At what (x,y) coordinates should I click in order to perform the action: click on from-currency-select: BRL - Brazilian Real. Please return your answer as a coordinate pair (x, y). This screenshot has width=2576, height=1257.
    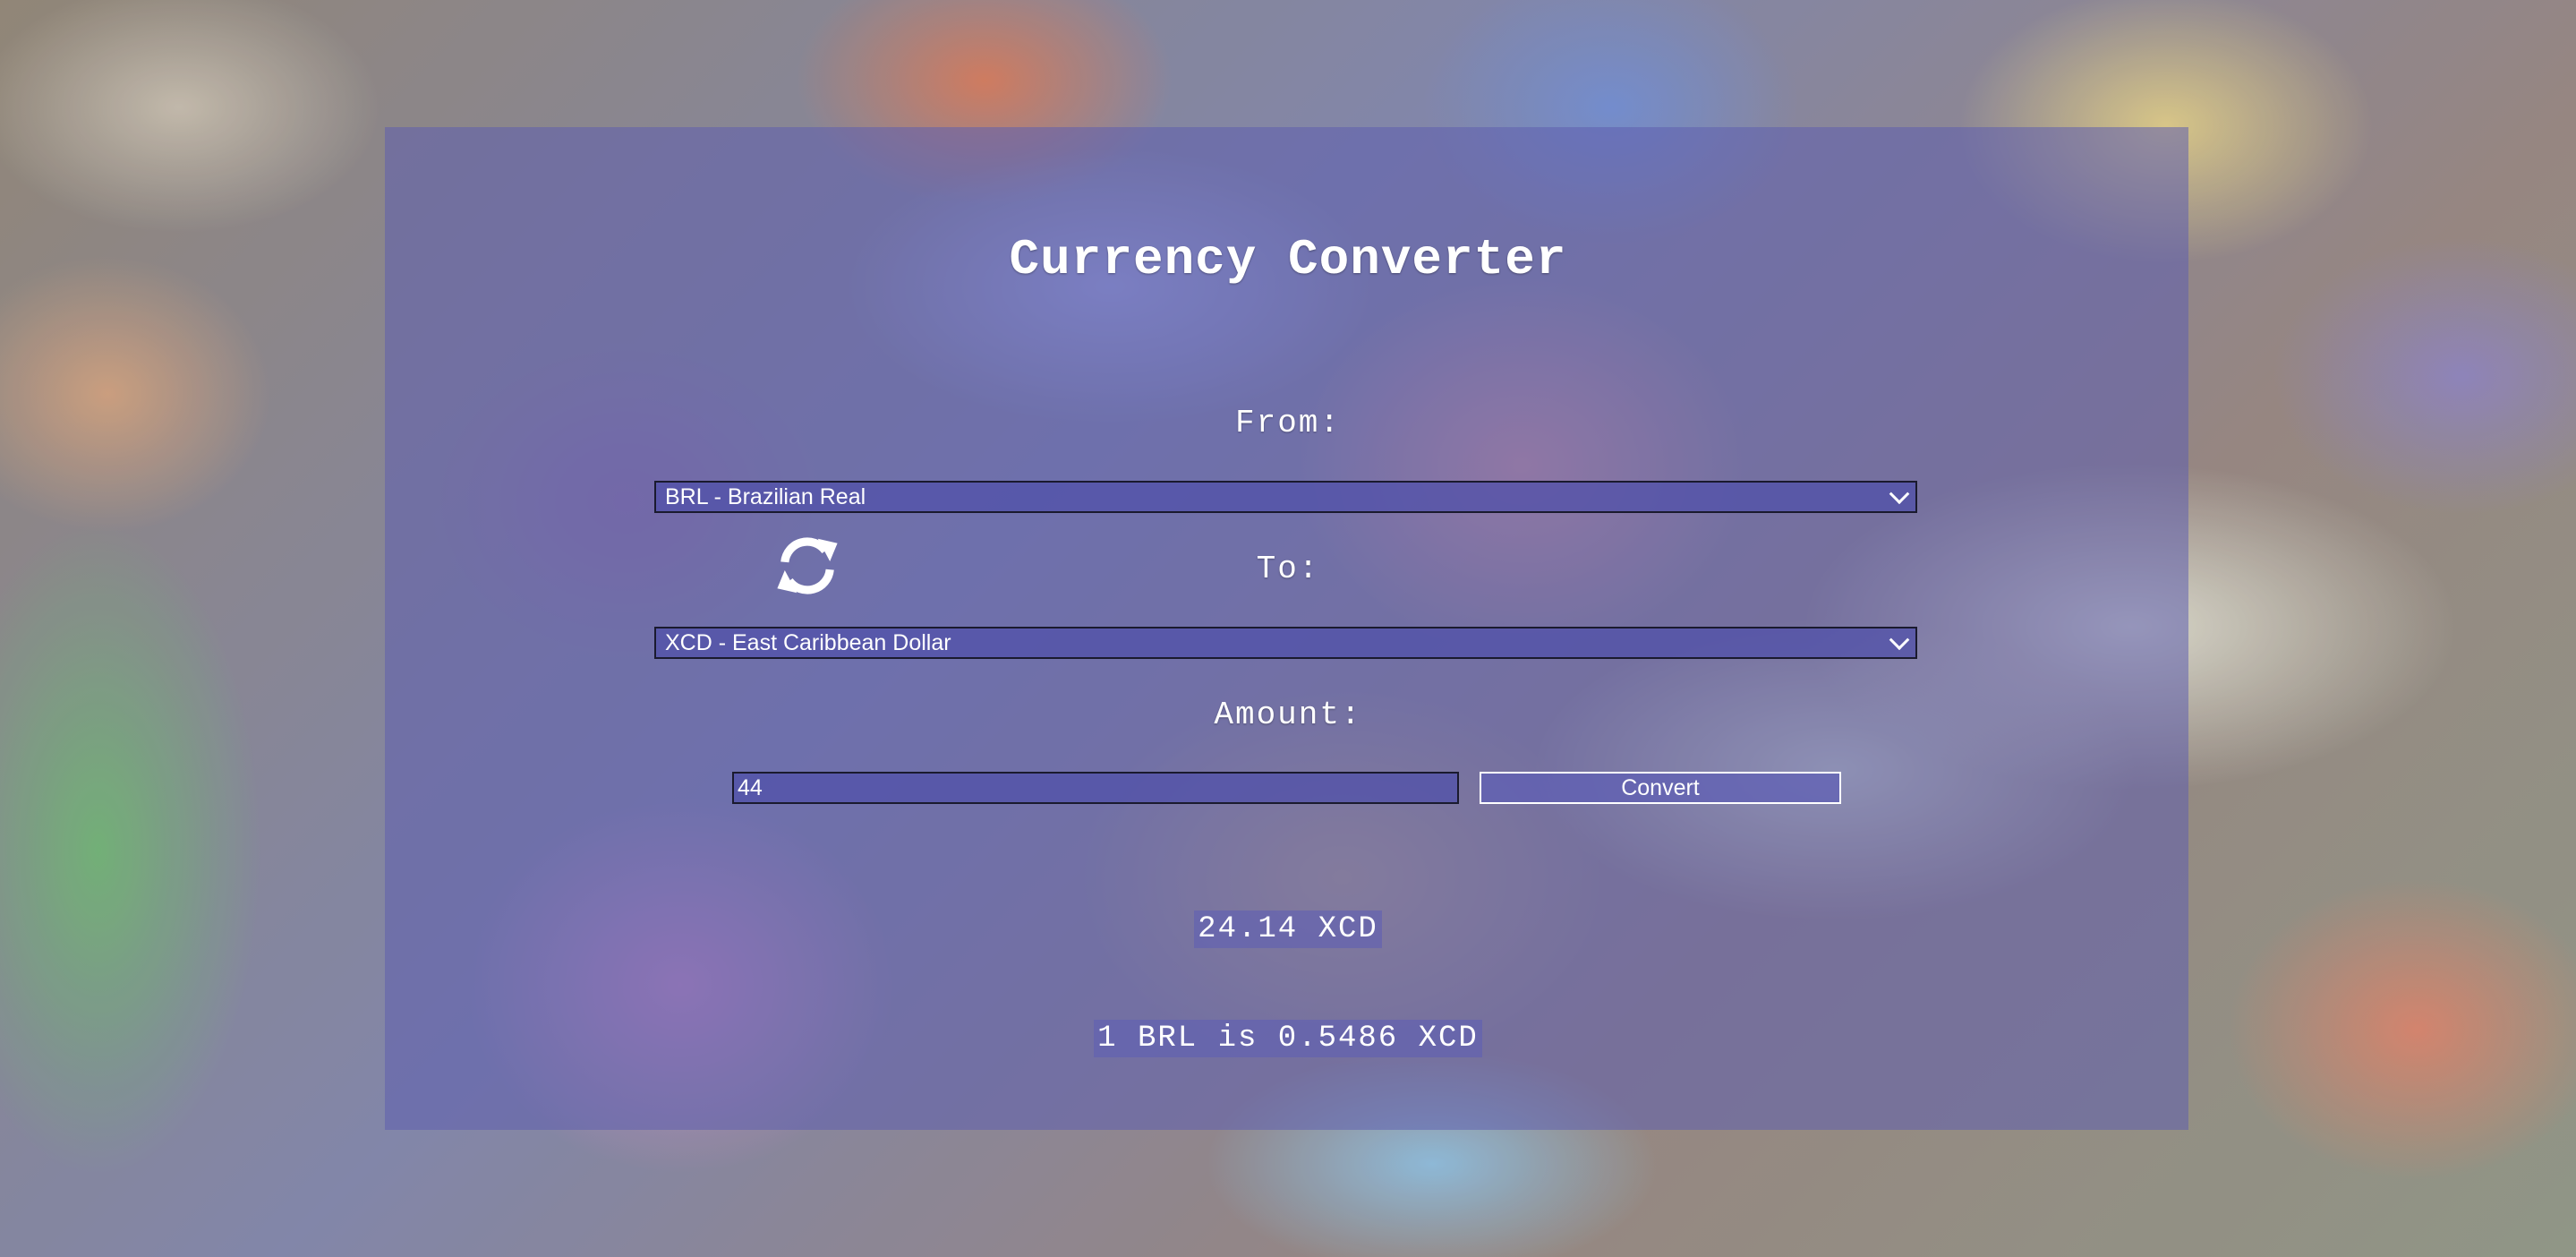
    Looking at the image, I should click on (1285, 497).